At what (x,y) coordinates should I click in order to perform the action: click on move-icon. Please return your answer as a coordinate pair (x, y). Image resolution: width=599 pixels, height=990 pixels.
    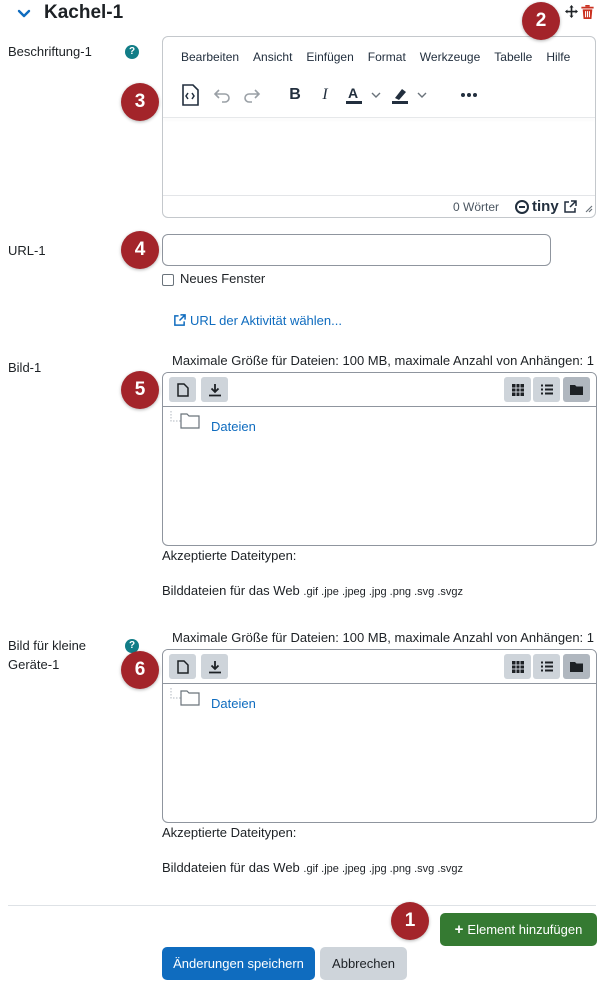
    Looking at the image, I should click on (571, 11).